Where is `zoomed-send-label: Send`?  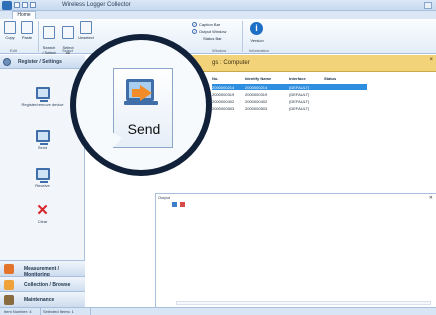
zoomed-send-label: Send is located at coordinates (144, 129).